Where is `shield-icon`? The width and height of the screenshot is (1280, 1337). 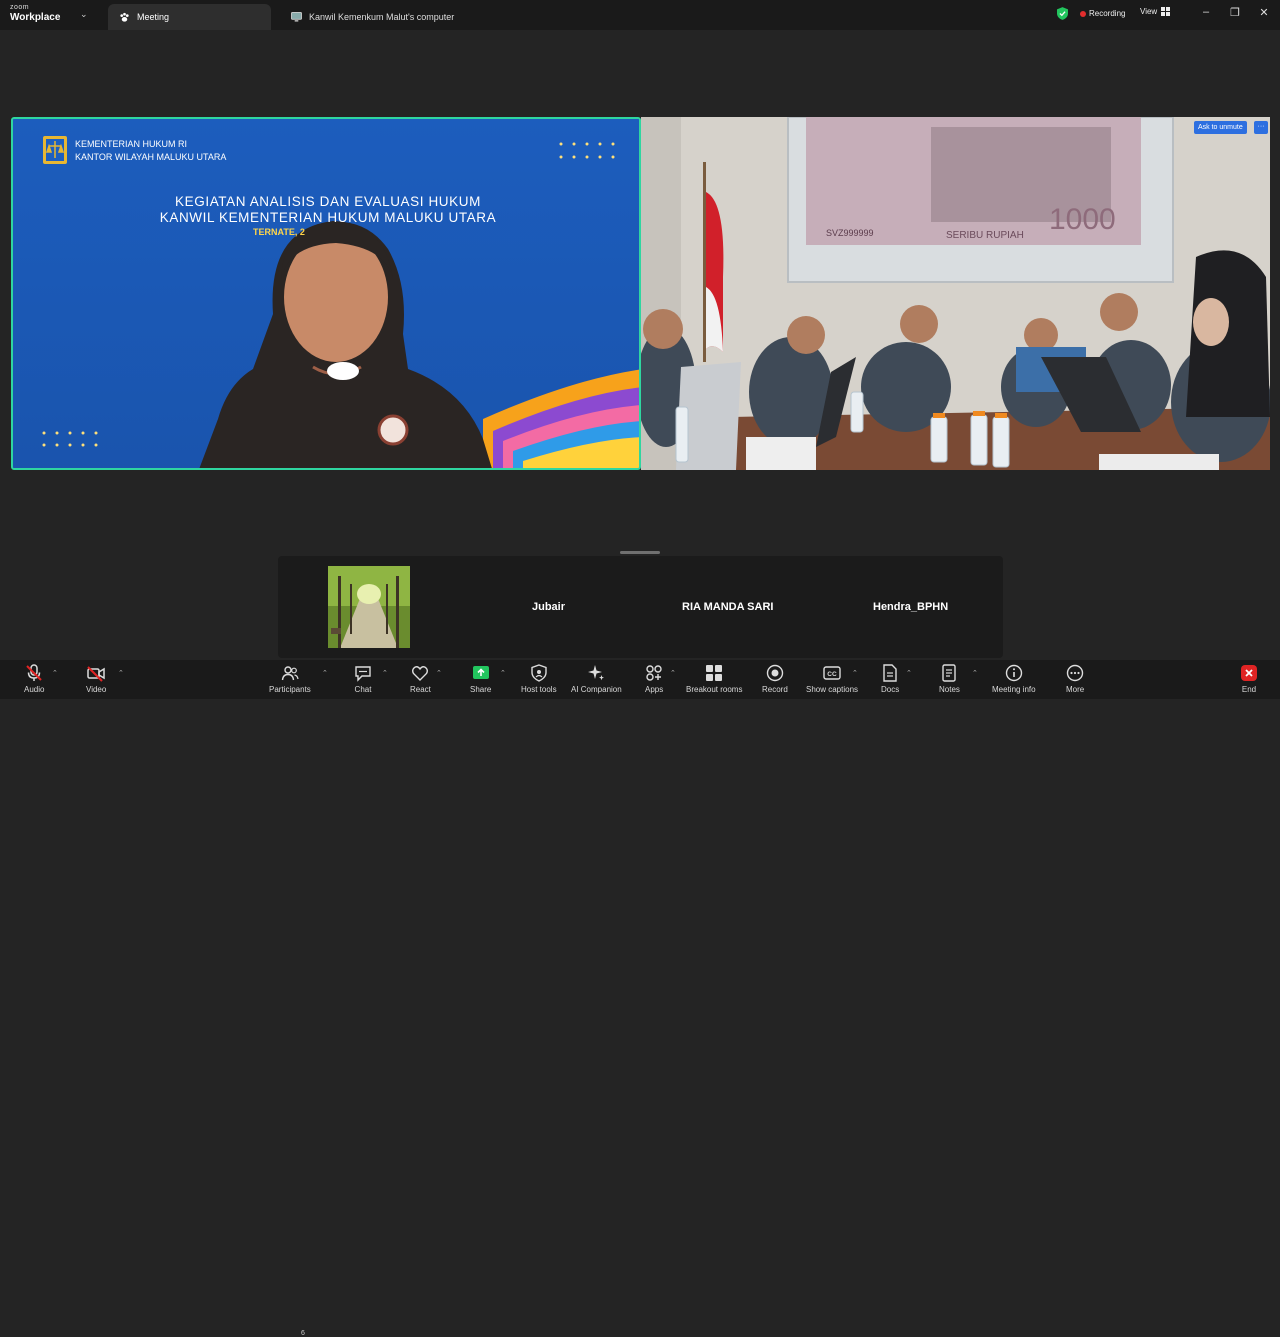
shield-icon is located at coordinates (539, 673).